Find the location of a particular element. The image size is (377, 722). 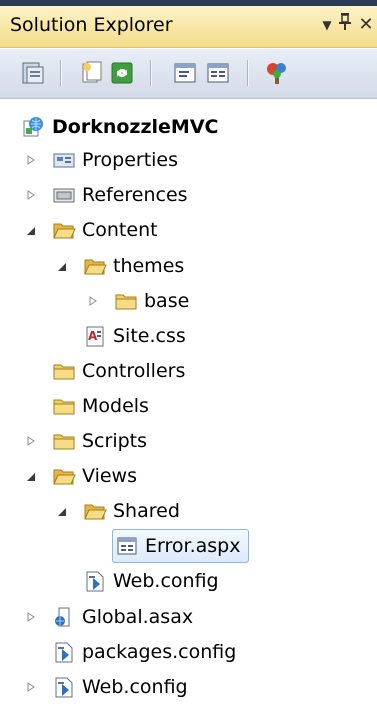

tool-window-title-bar: Solution Explorer ▼ ✕ is located at coordinates (188, 27).